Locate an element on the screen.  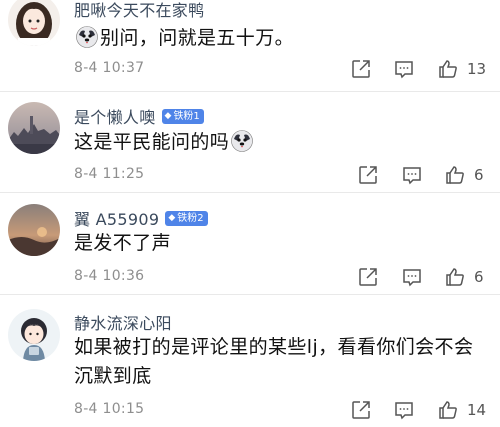
username: 静水流深心阳 is located at coordinates (123, 322).